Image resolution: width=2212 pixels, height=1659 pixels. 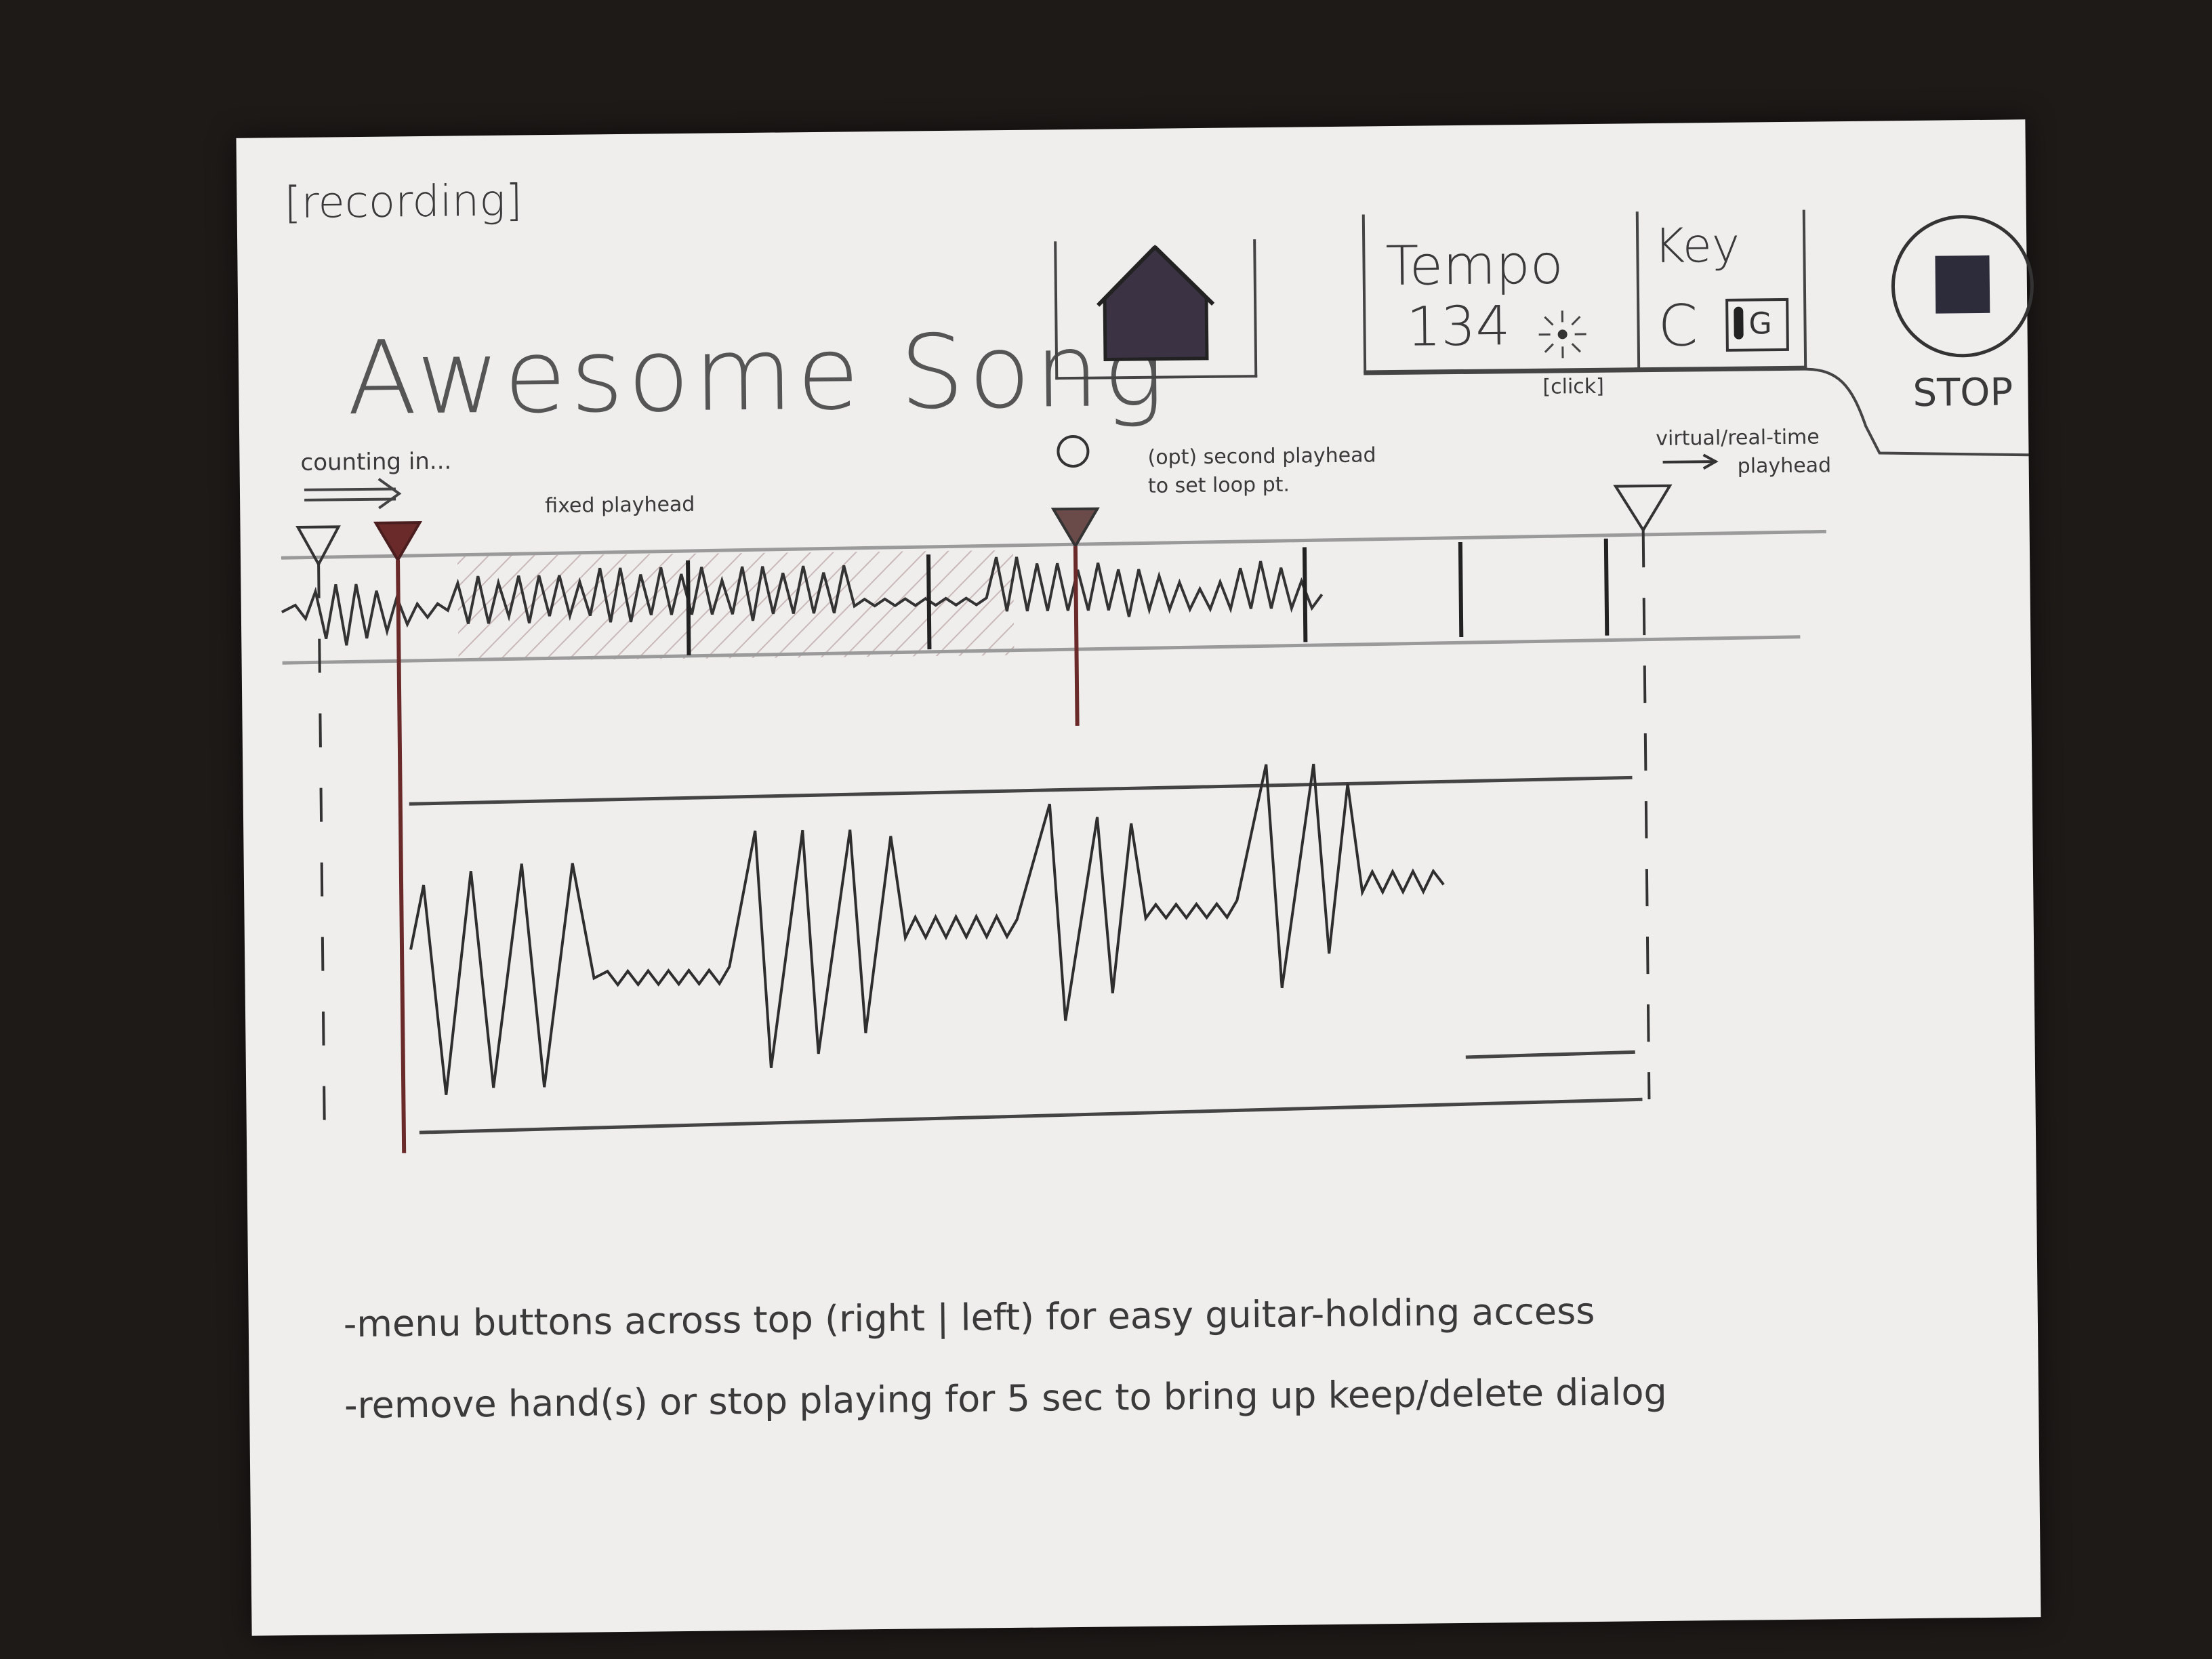 What do you see at coordinates (1075, 580) in the screenshot?
I see `loop-playhead` at bounding box center [1075, 580].